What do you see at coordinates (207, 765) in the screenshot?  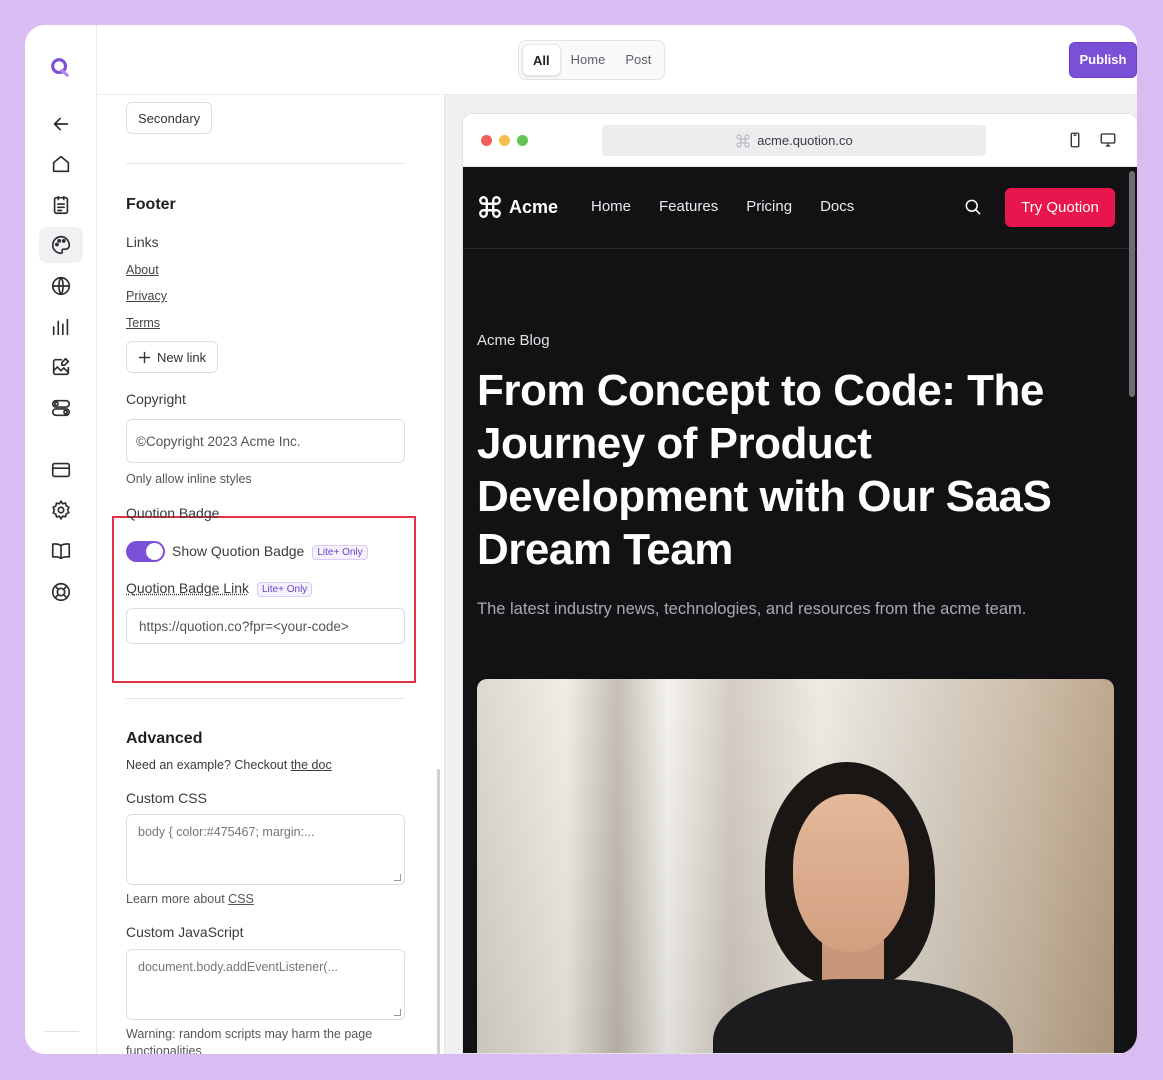 I see `advanced-intro-text: Need an example? Checkout` at bounding box center [207, 765].